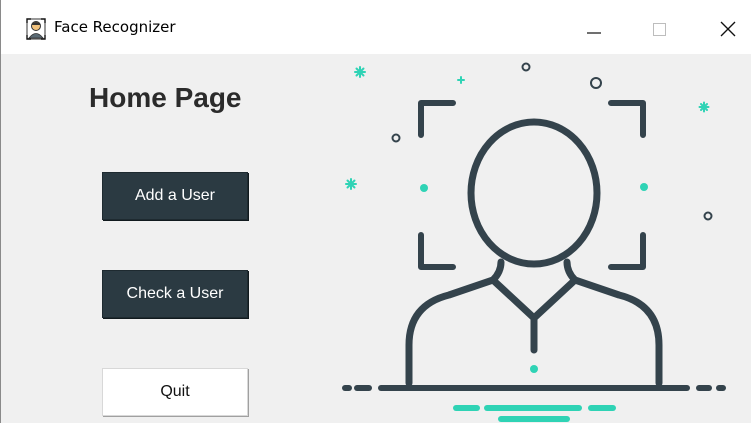  Describe the element at coordinates (534, 193) in the screenshot. I see `head-outline` at that location.